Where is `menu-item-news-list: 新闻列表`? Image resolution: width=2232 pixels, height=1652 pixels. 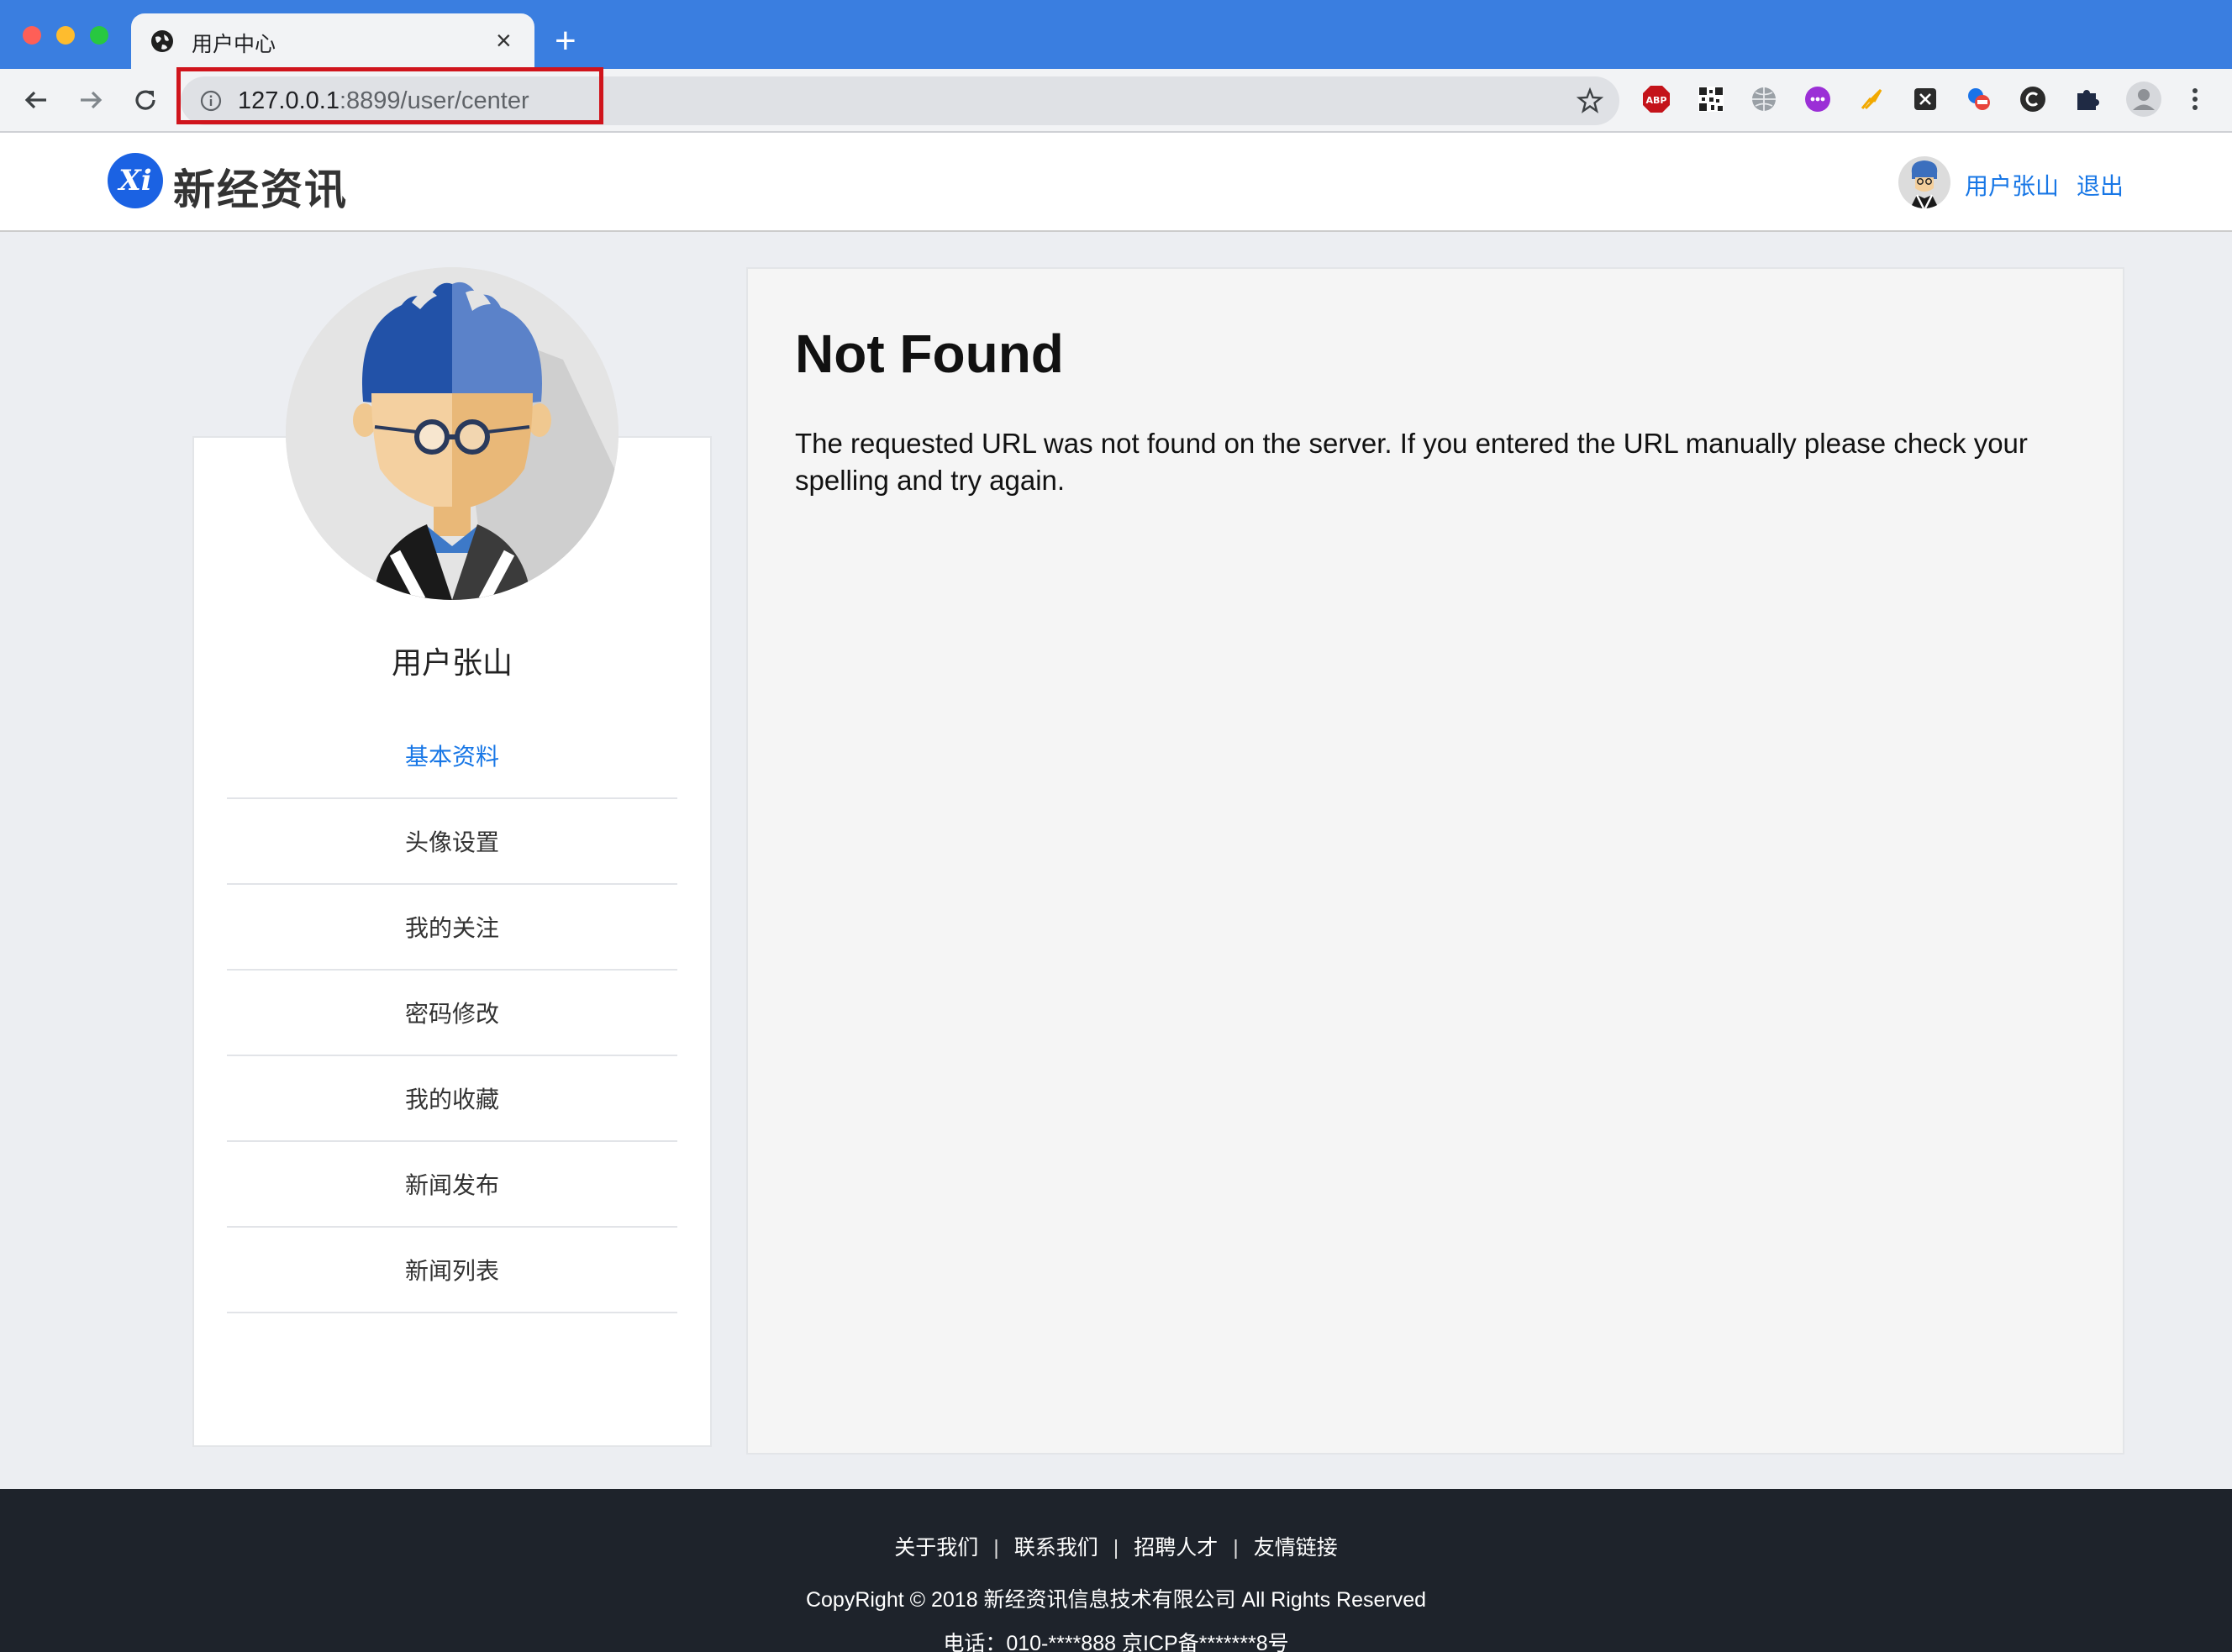
menu-item-news-list: 新闻列表 is located at coordinates (452, 1271).